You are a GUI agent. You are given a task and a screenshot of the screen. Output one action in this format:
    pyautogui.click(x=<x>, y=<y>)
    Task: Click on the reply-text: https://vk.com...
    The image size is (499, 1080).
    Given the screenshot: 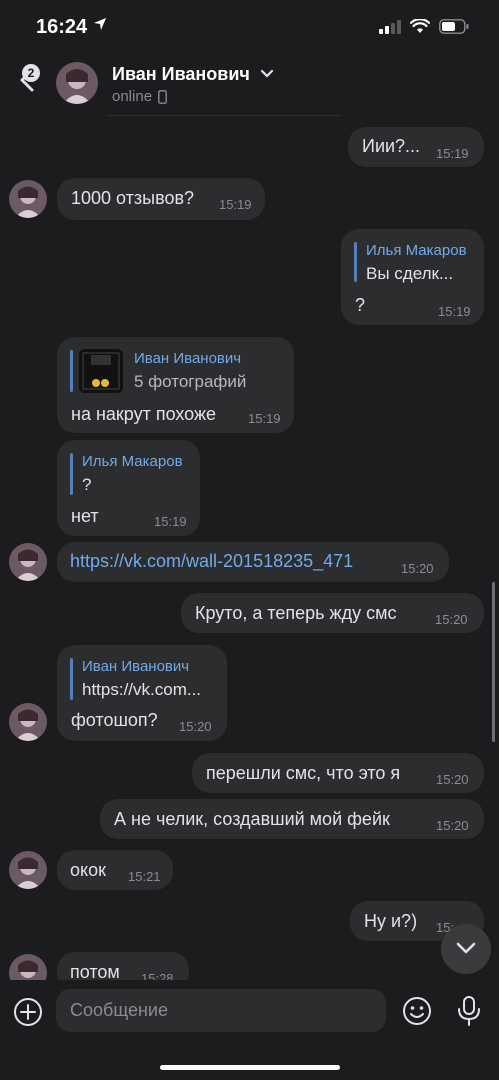 What is the action you would take?
    pyautogui.click(x=142, y=689)
    